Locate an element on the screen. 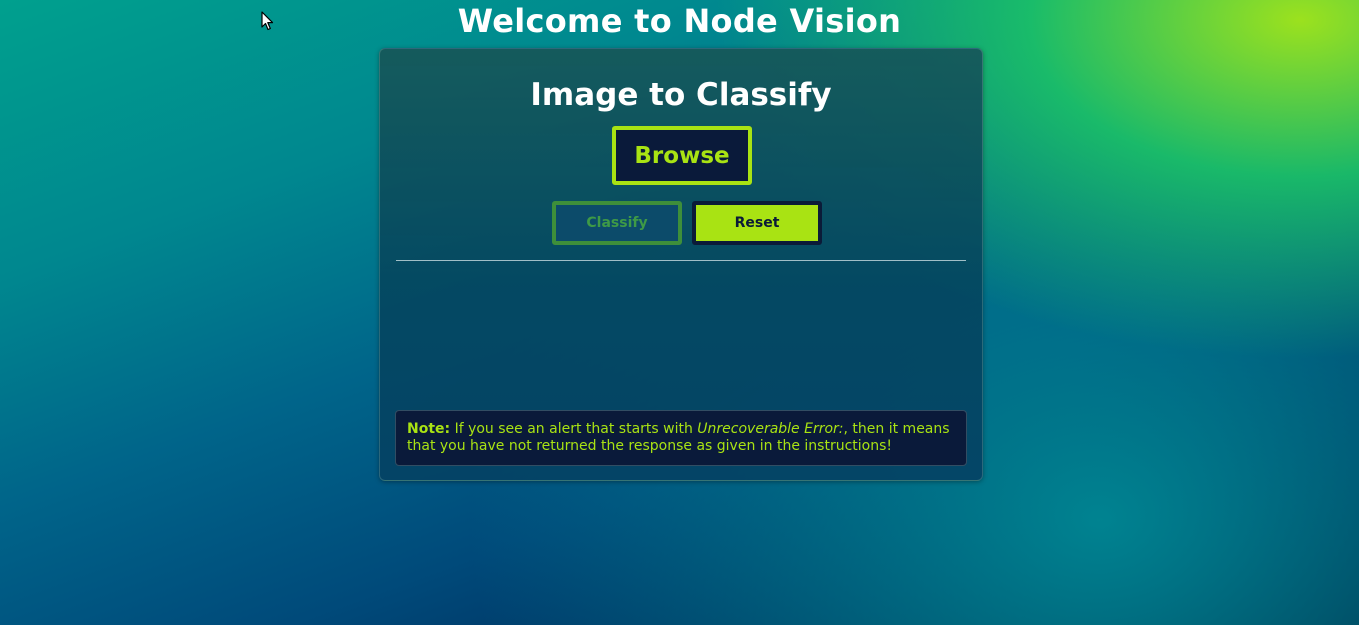  page-title: Welcome to Node Vision is located at coordinates (679, 21).